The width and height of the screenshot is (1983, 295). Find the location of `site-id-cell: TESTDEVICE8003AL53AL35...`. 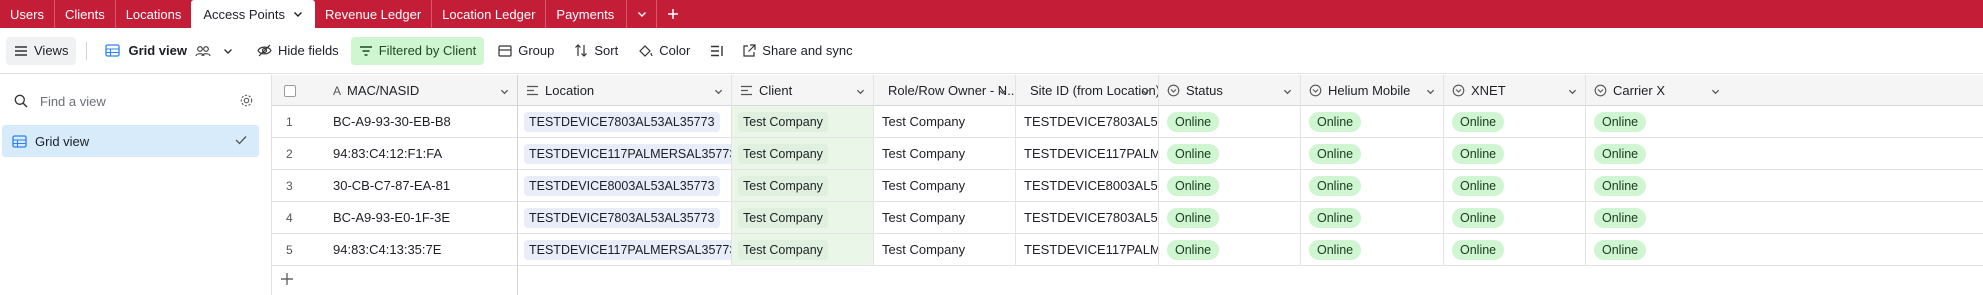

site-id-cell: TESTDEVICE8003AL53AL35... is located at coordinates (1087, 185).